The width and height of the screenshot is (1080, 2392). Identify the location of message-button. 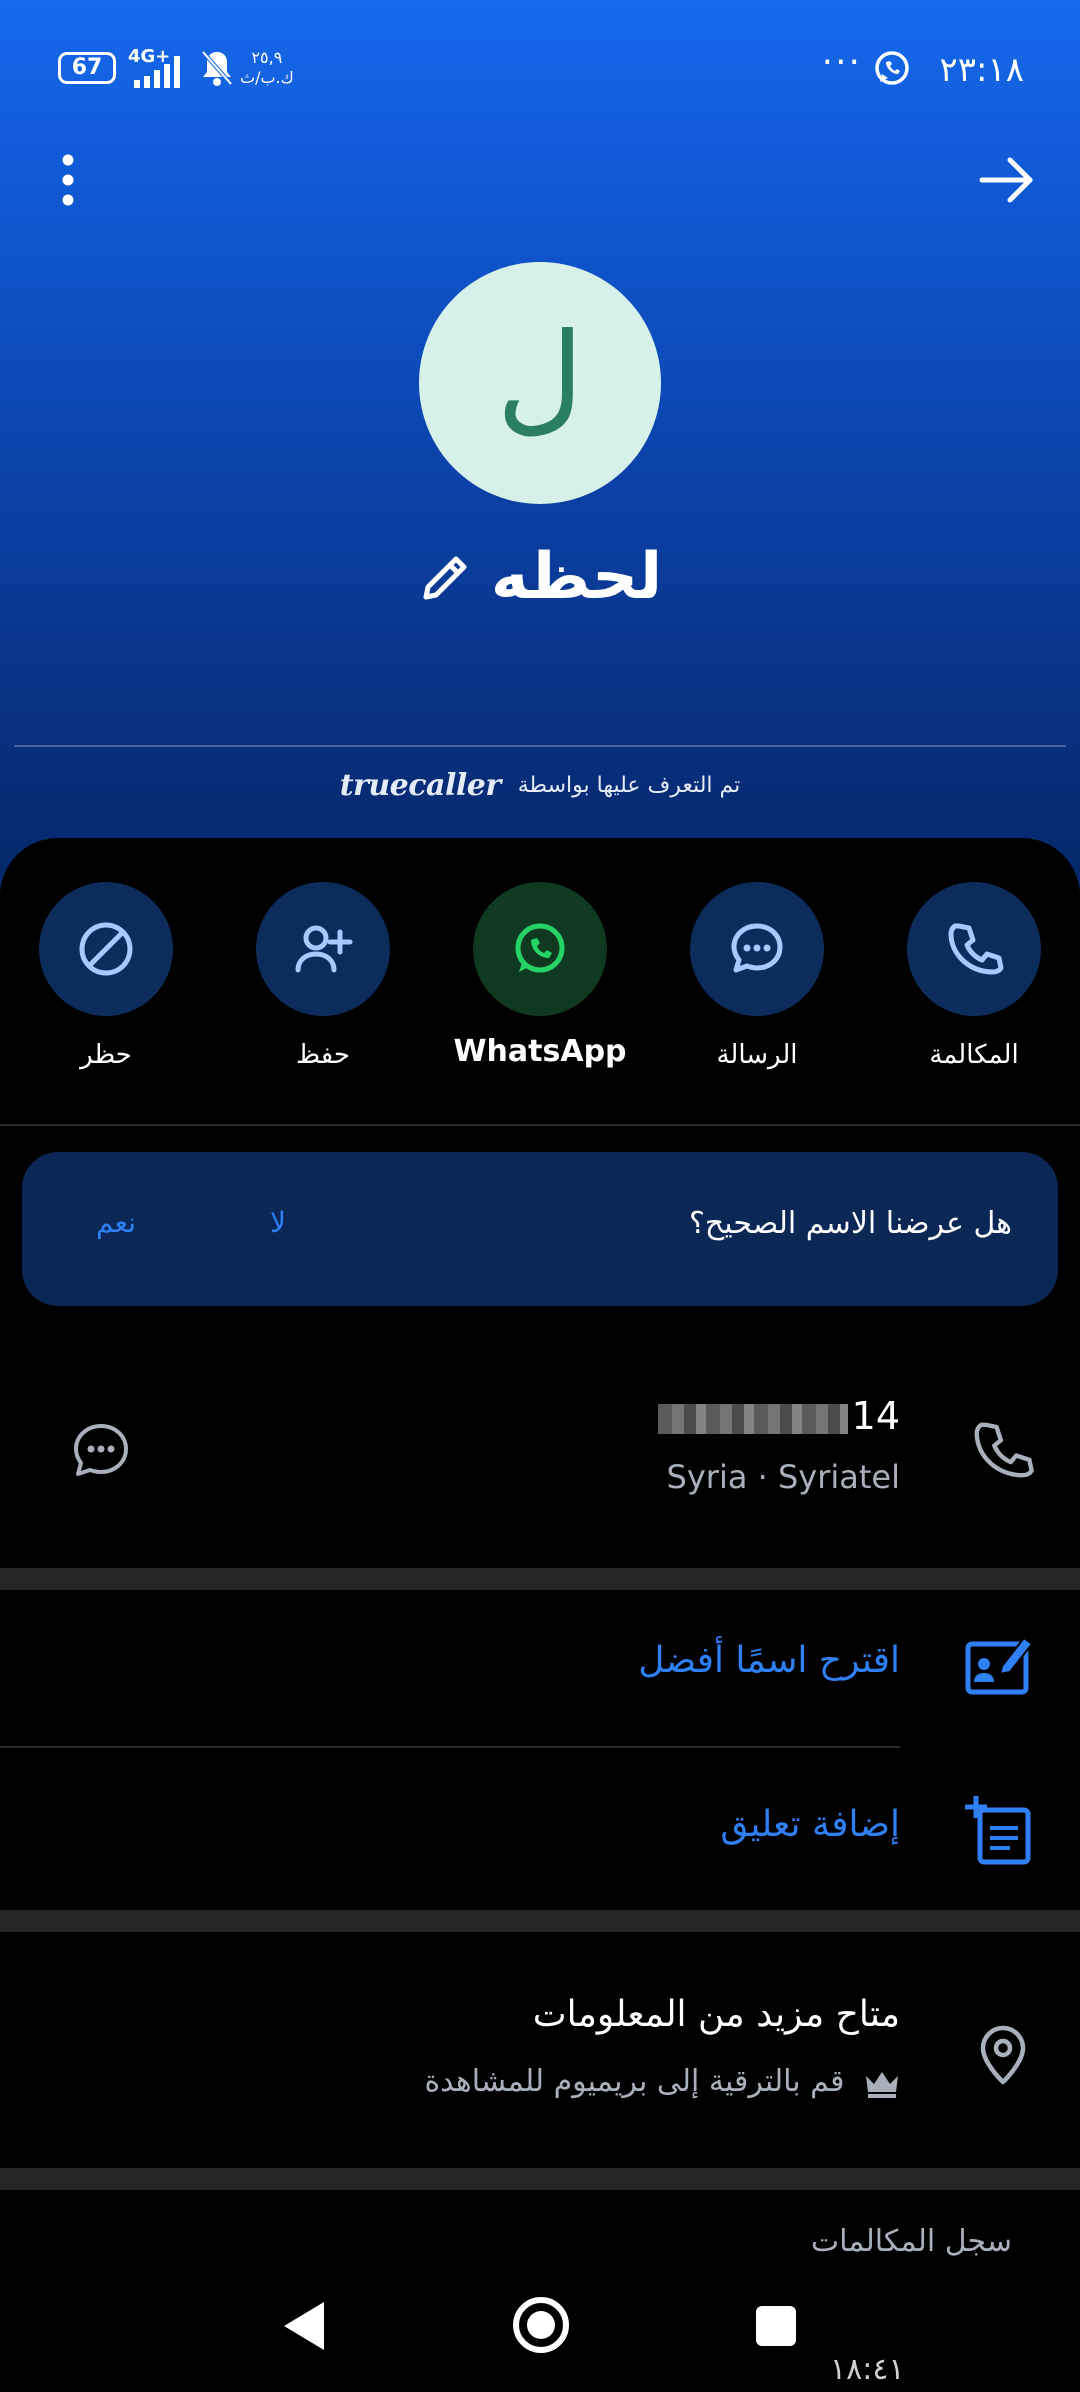
(757, 949).